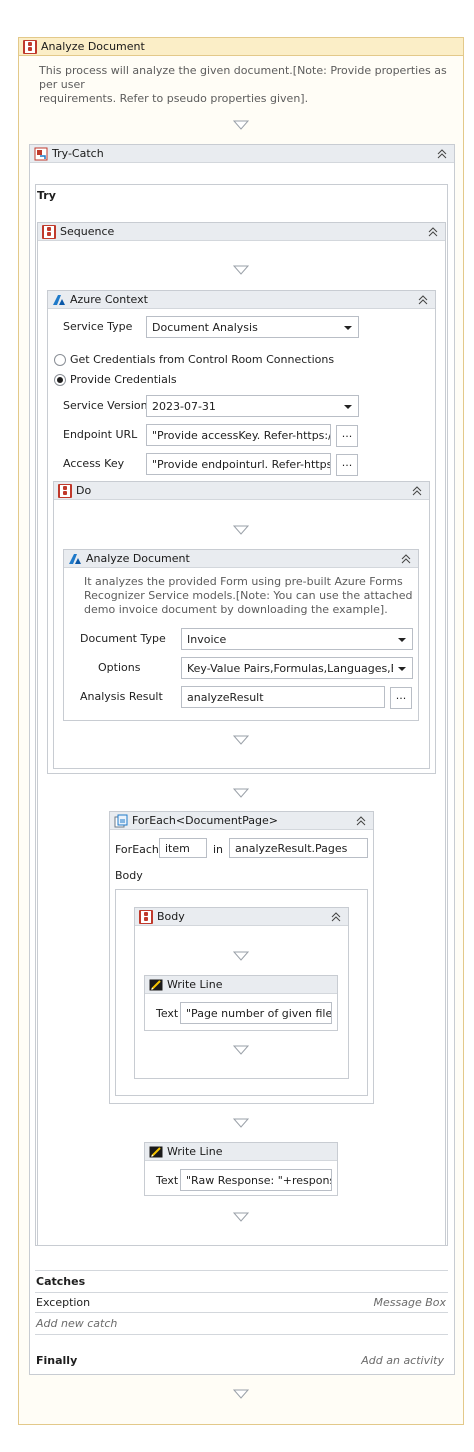 Image resolution: width=474 pixels, height=1452 pixels. Describe the element at coordinates (218, 849) in the screenshot. I see `foreach-in-label: in` at that location.